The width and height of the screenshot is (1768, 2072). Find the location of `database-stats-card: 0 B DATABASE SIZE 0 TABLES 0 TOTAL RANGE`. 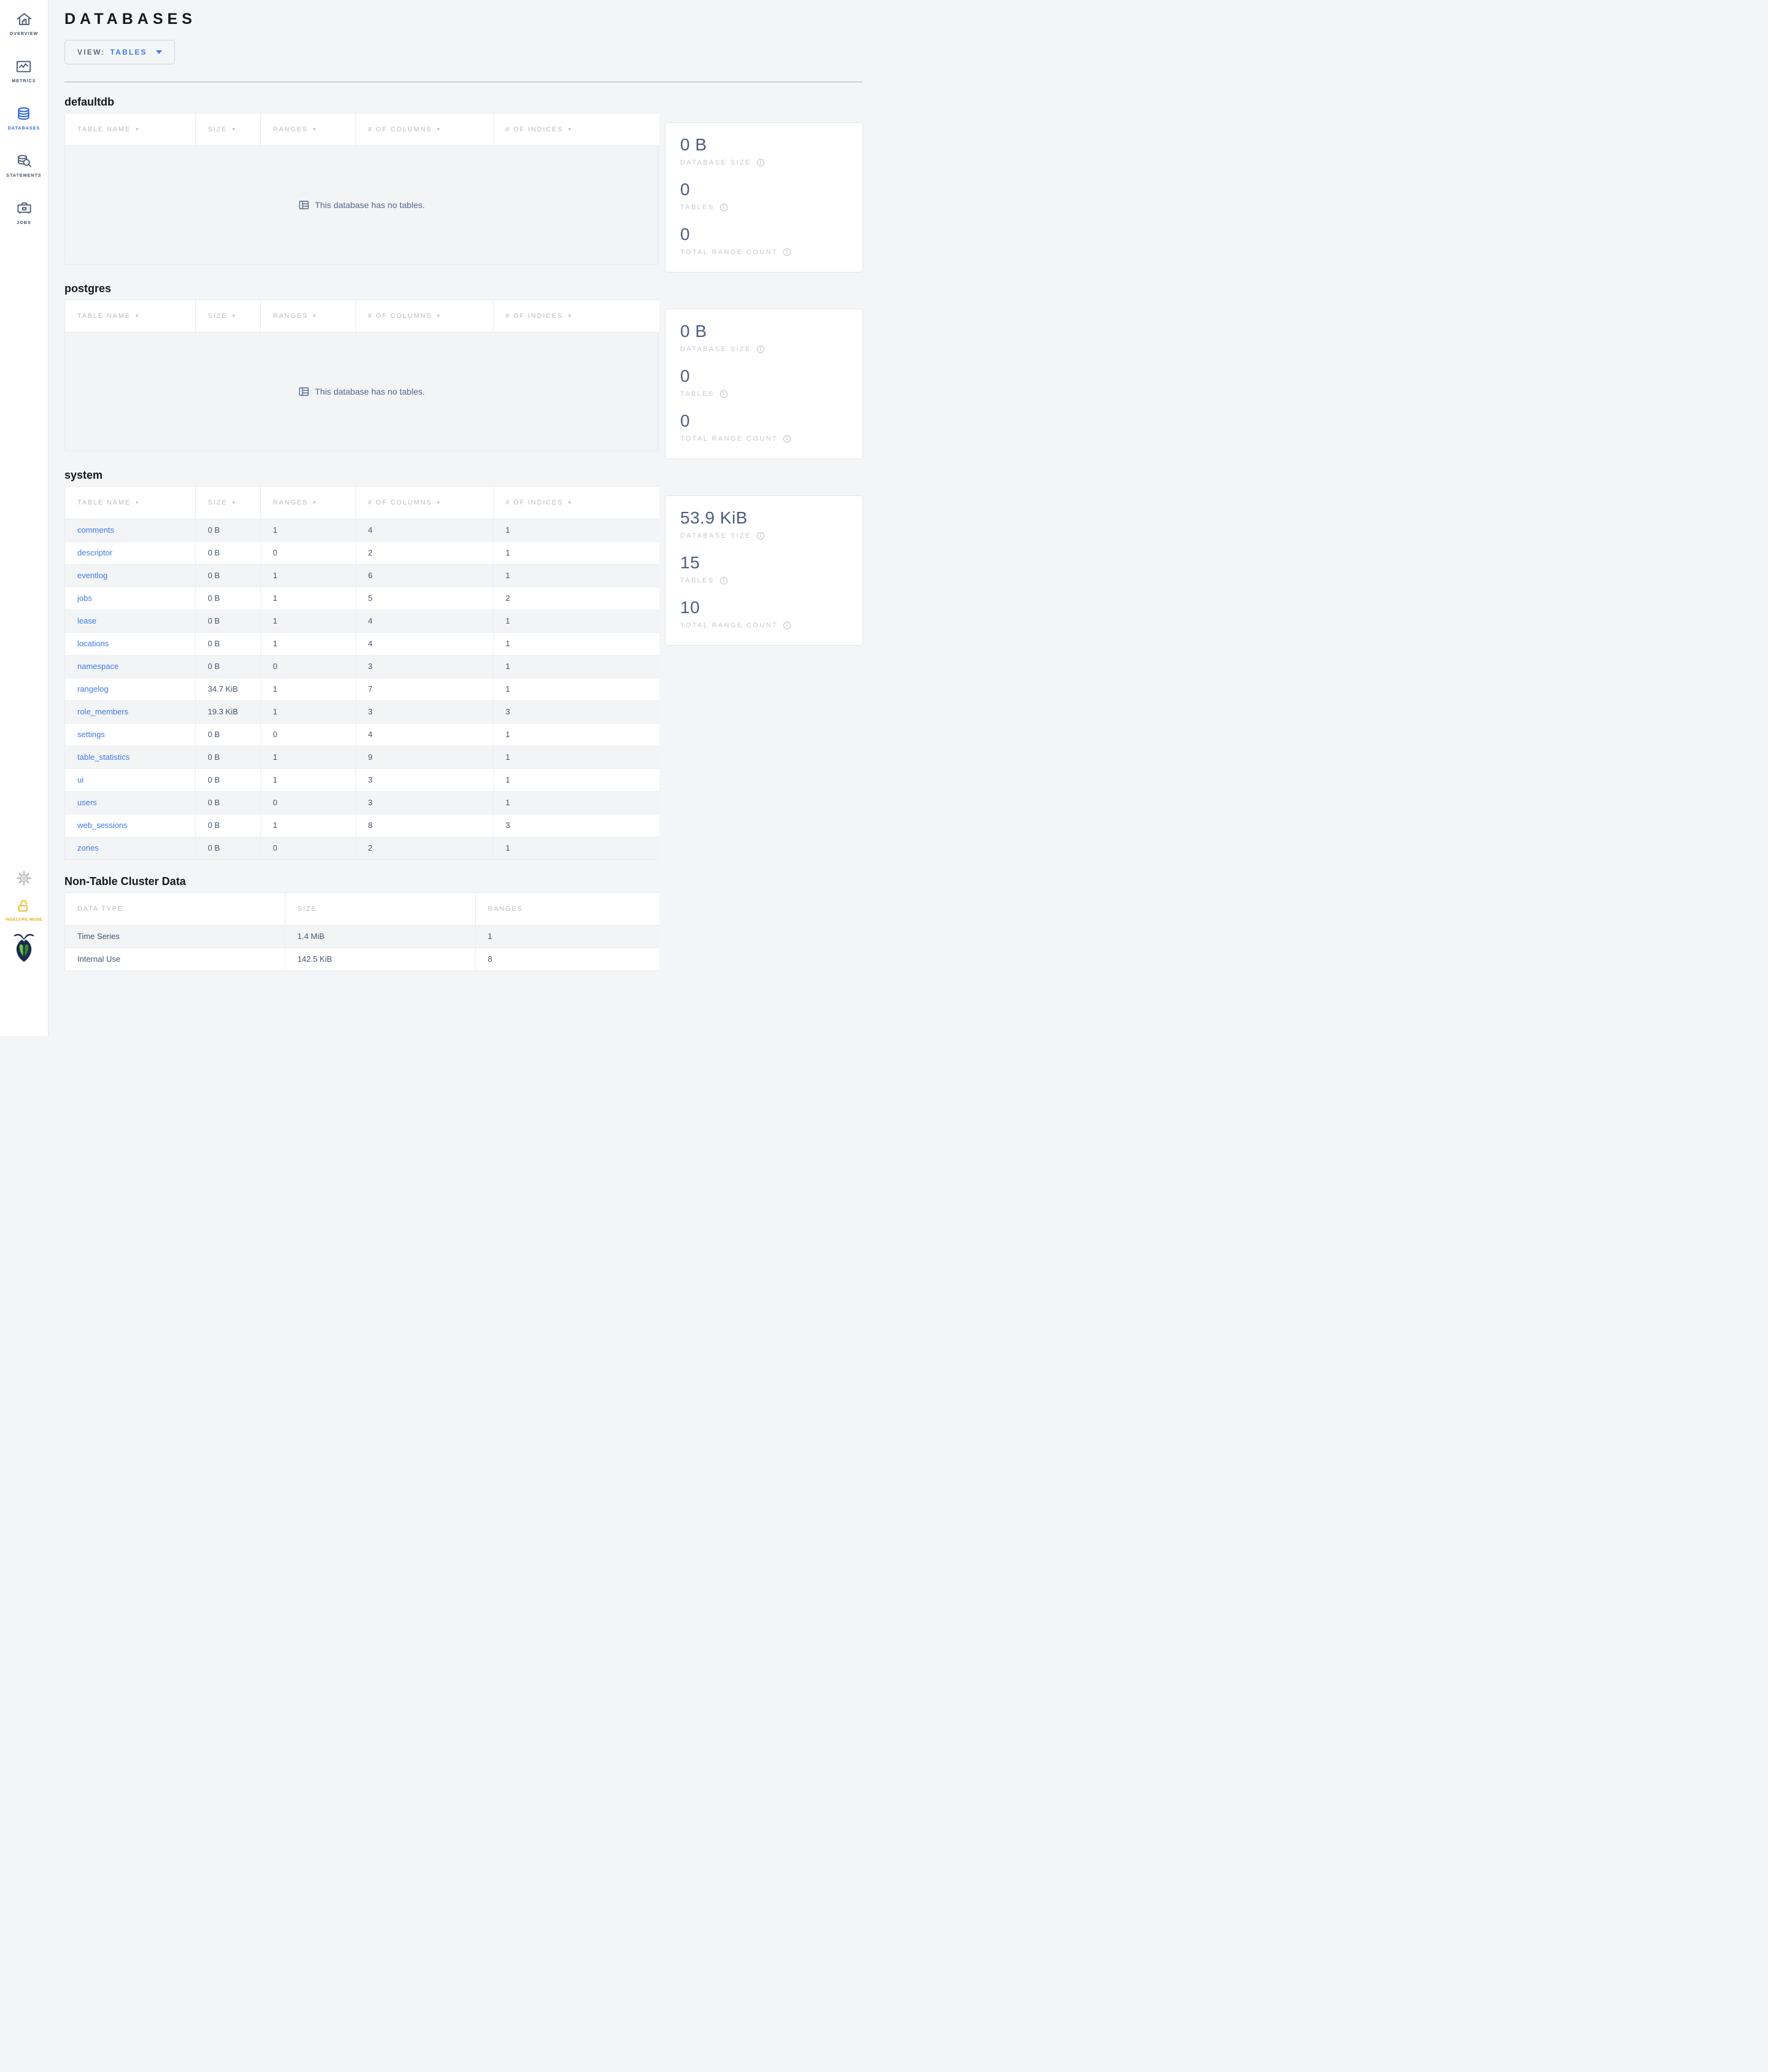

database-stats-card: 0 B DATABASE SIZE 0 TABLES 0 TOTAL RANGE is located at coordinates (764, 384).